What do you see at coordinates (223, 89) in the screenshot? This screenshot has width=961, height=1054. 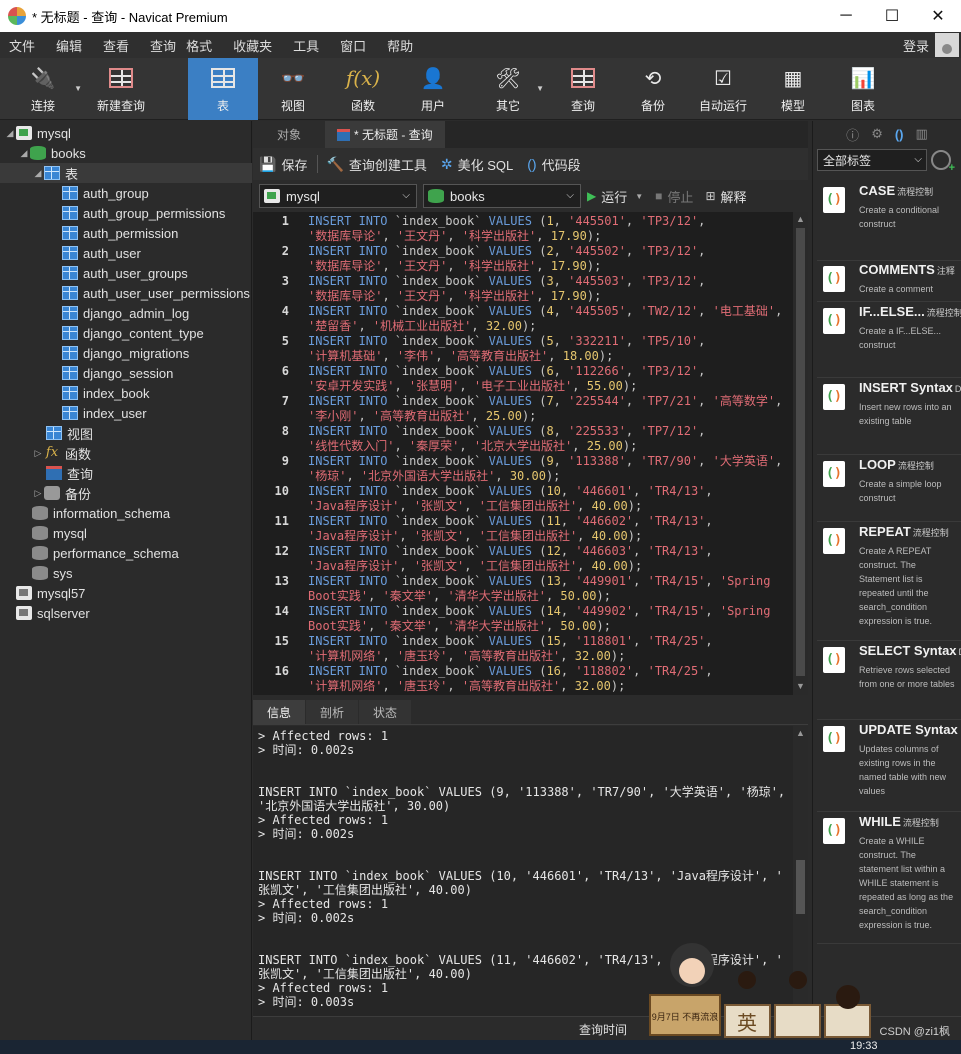 I see `table-button: 表` at bounding box center [223, 89].